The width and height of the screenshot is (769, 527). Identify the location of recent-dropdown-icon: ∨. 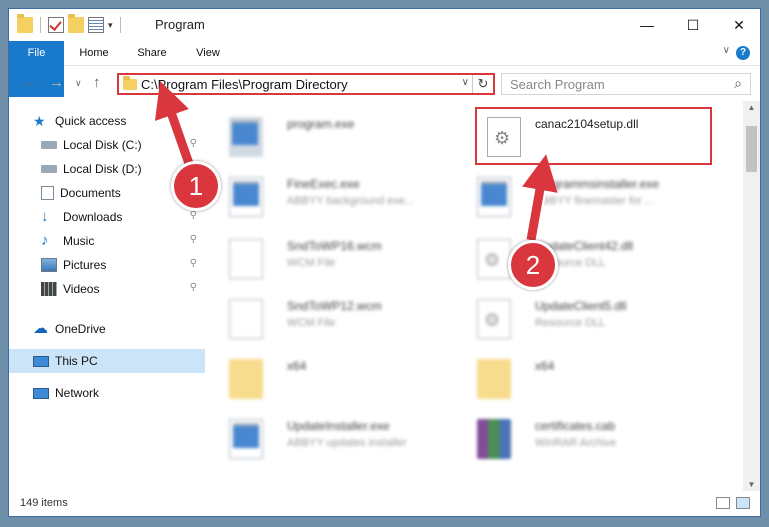
(78, 83).